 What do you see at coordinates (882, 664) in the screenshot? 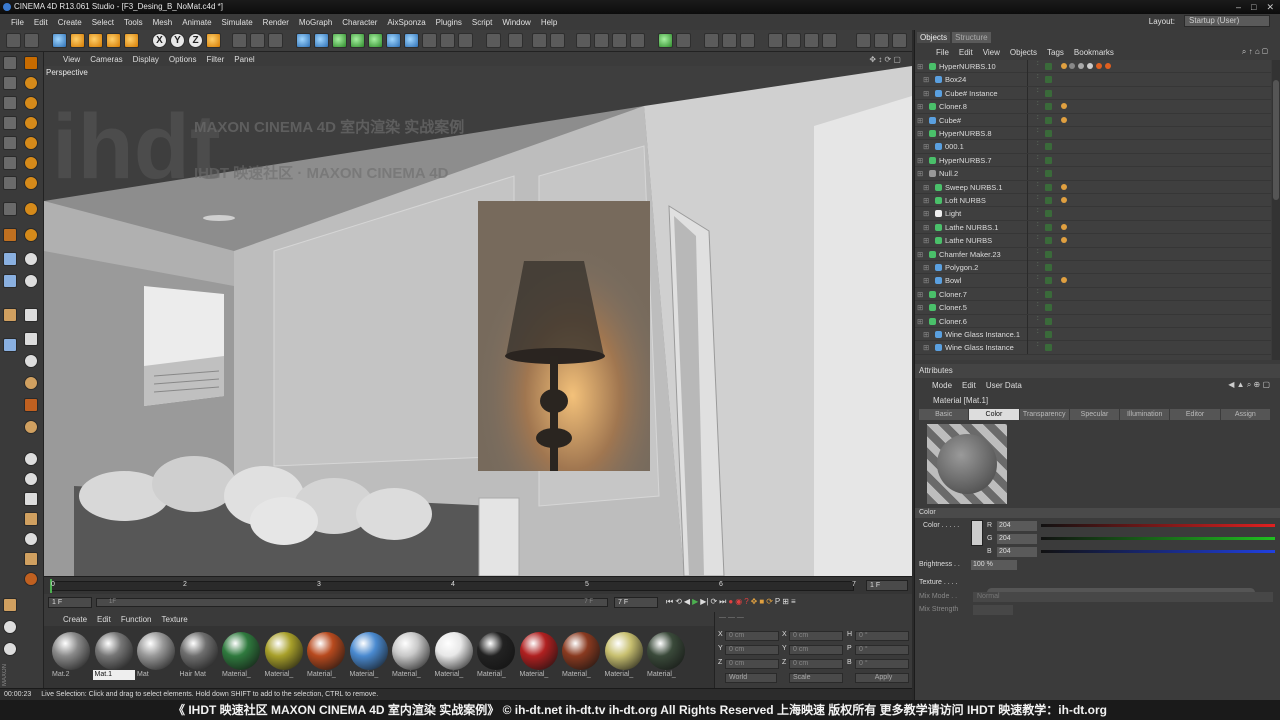
I see `rot-b-field: 0 °` at bounding box center [882, 664].